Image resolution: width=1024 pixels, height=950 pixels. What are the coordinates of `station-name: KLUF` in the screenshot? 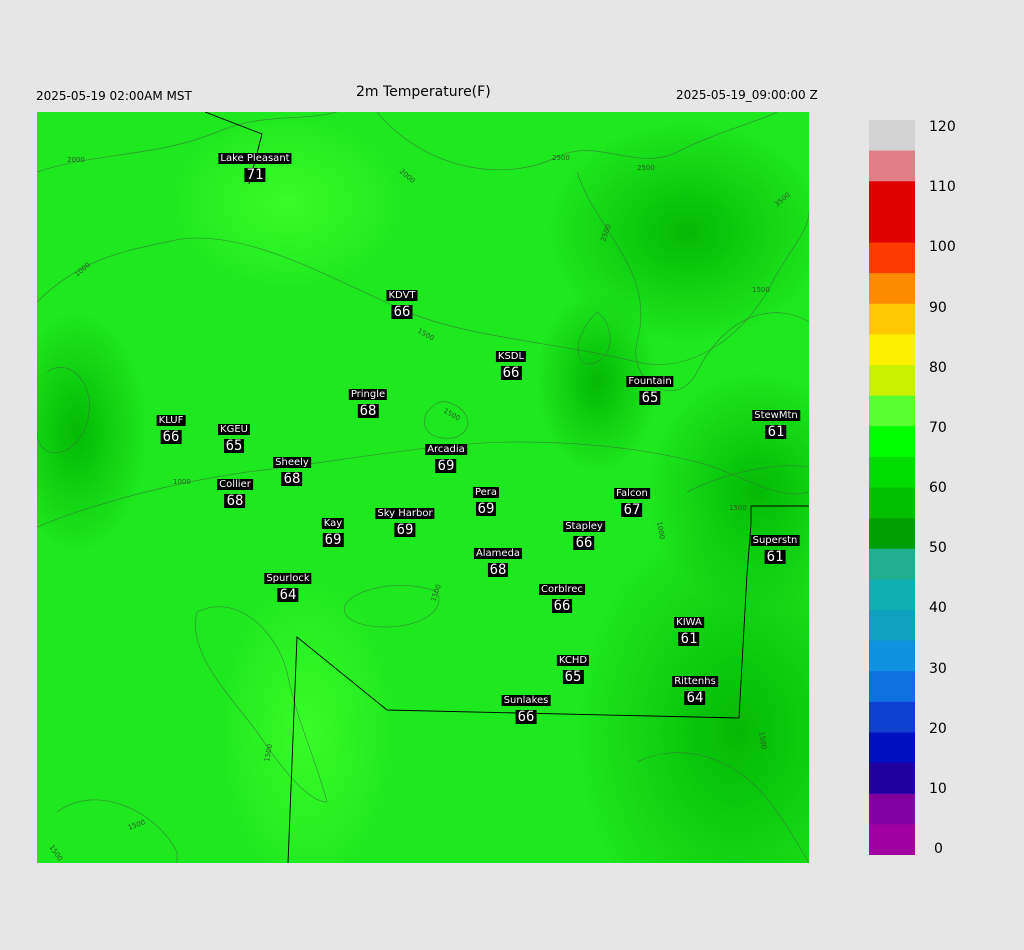 It's located at (171, 420).